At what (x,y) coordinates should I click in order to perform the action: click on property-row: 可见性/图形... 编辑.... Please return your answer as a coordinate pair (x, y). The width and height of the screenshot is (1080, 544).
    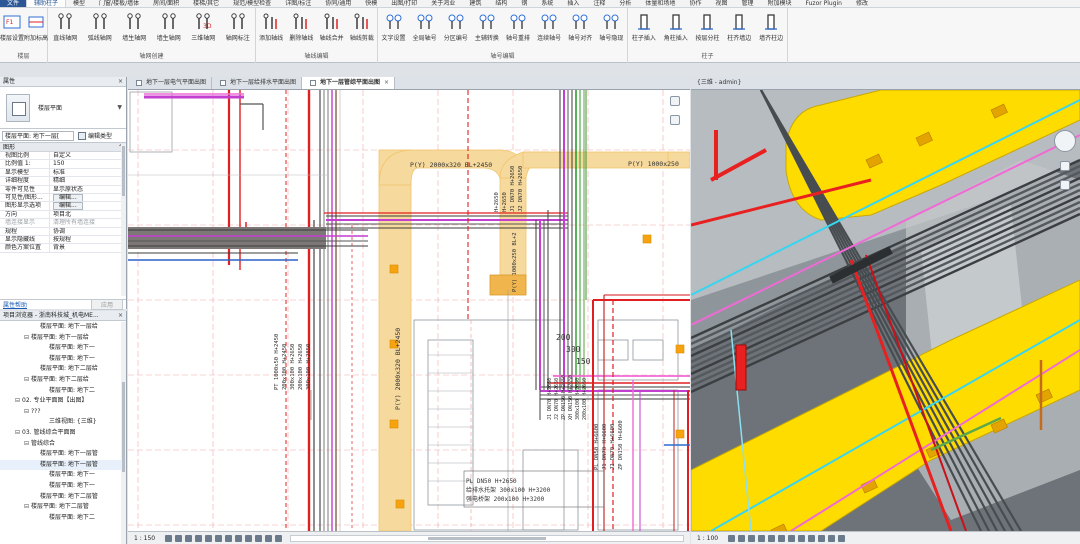
    Looking at the image, I should click on (63, 198).